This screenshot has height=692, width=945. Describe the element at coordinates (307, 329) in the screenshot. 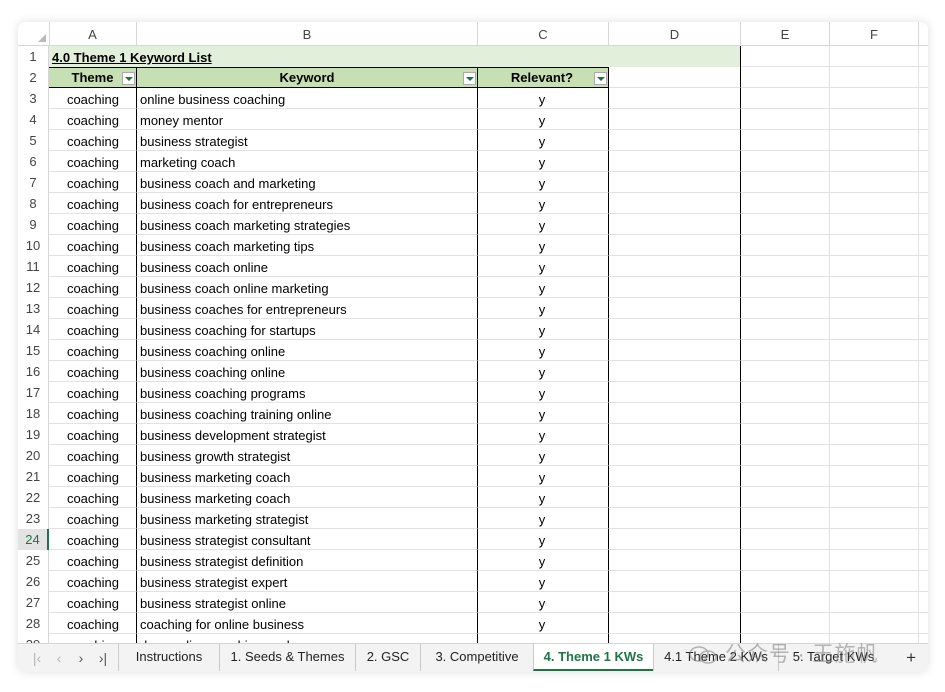

I see `keyword-cell: business coaching for startups` at that location.